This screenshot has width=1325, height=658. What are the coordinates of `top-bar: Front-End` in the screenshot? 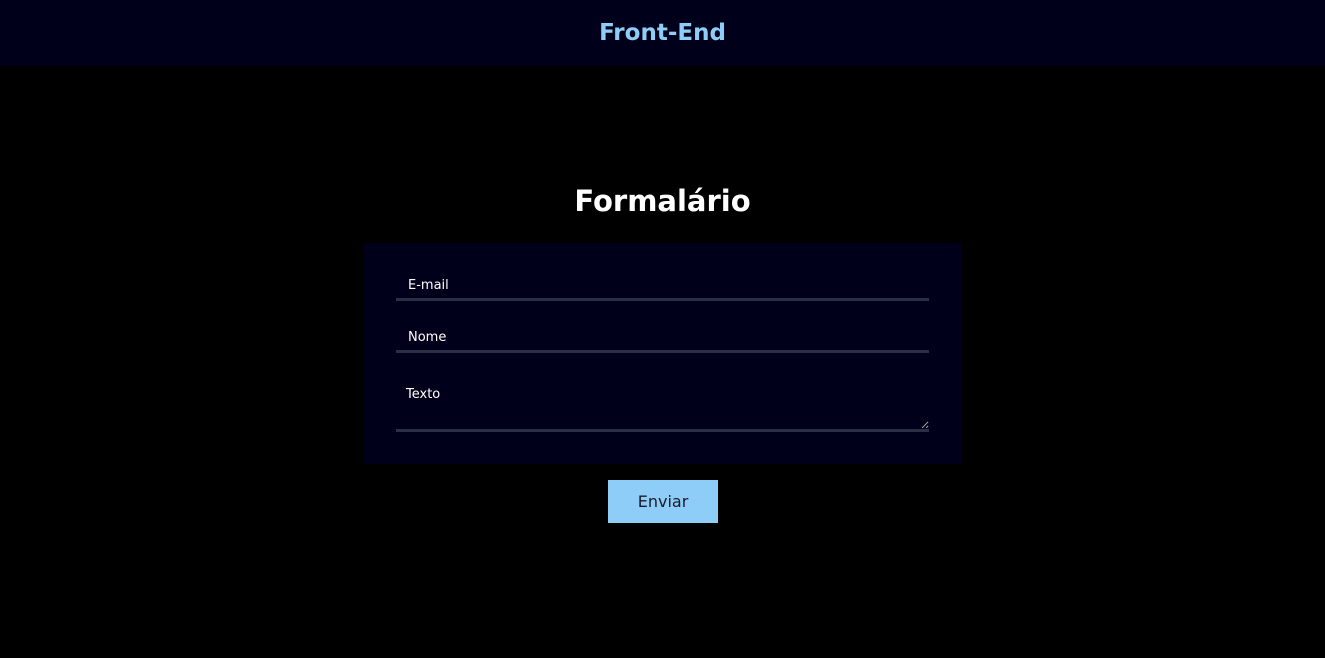 It's located at (662, 33).